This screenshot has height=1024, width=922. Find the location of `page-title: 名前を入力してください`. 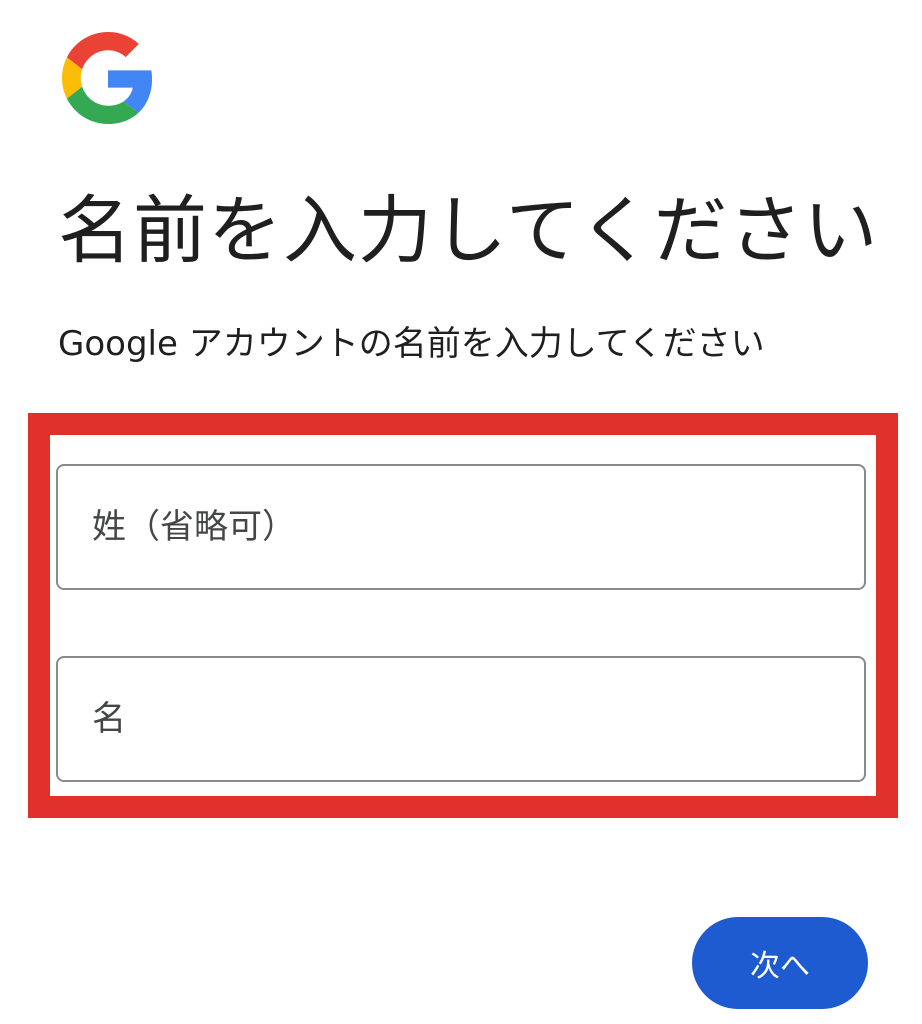

page-title: 名前を入力してください is located at coordinates (468, 231).